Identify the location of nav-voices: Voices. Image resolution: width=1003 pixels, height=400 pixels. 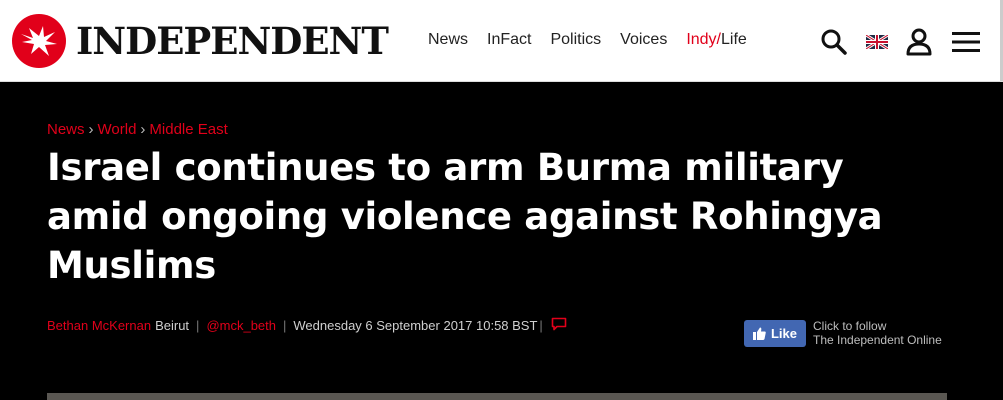
(643, 40).